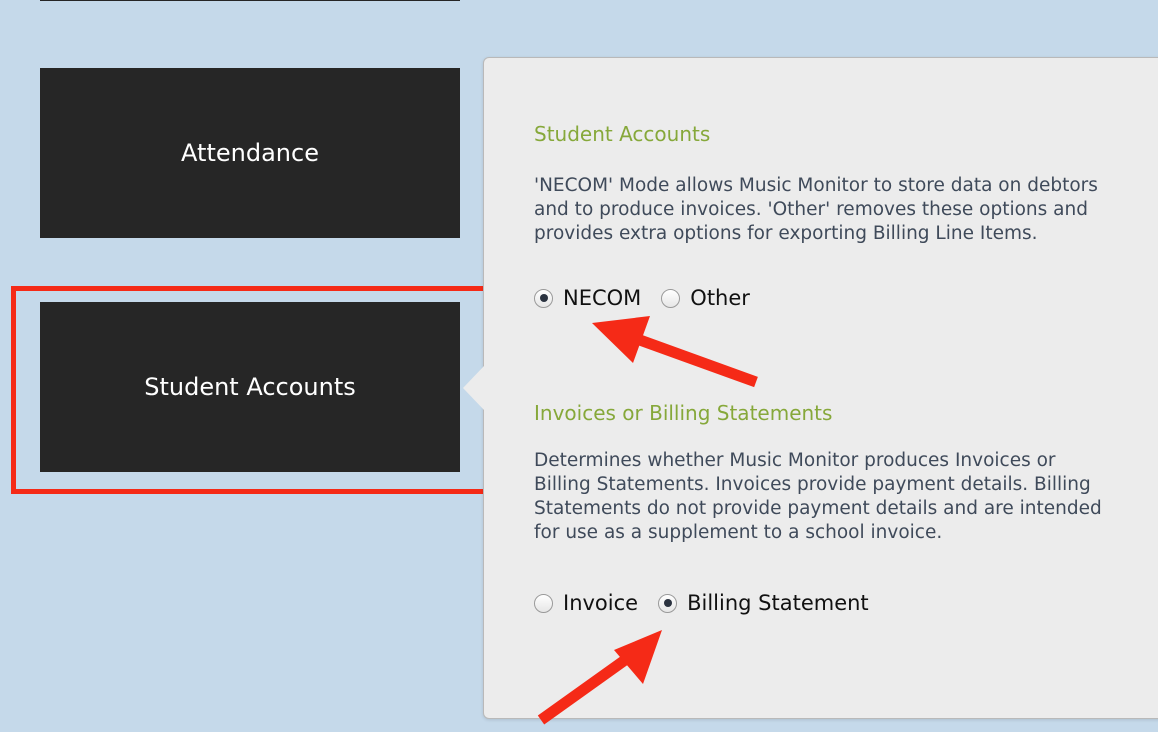 This screenshot has height=732, width=1158. Describe the element at coordinates (622, 134) in the screenshot. I see `section-heading-student-accounts: Student Accounts` at that location.